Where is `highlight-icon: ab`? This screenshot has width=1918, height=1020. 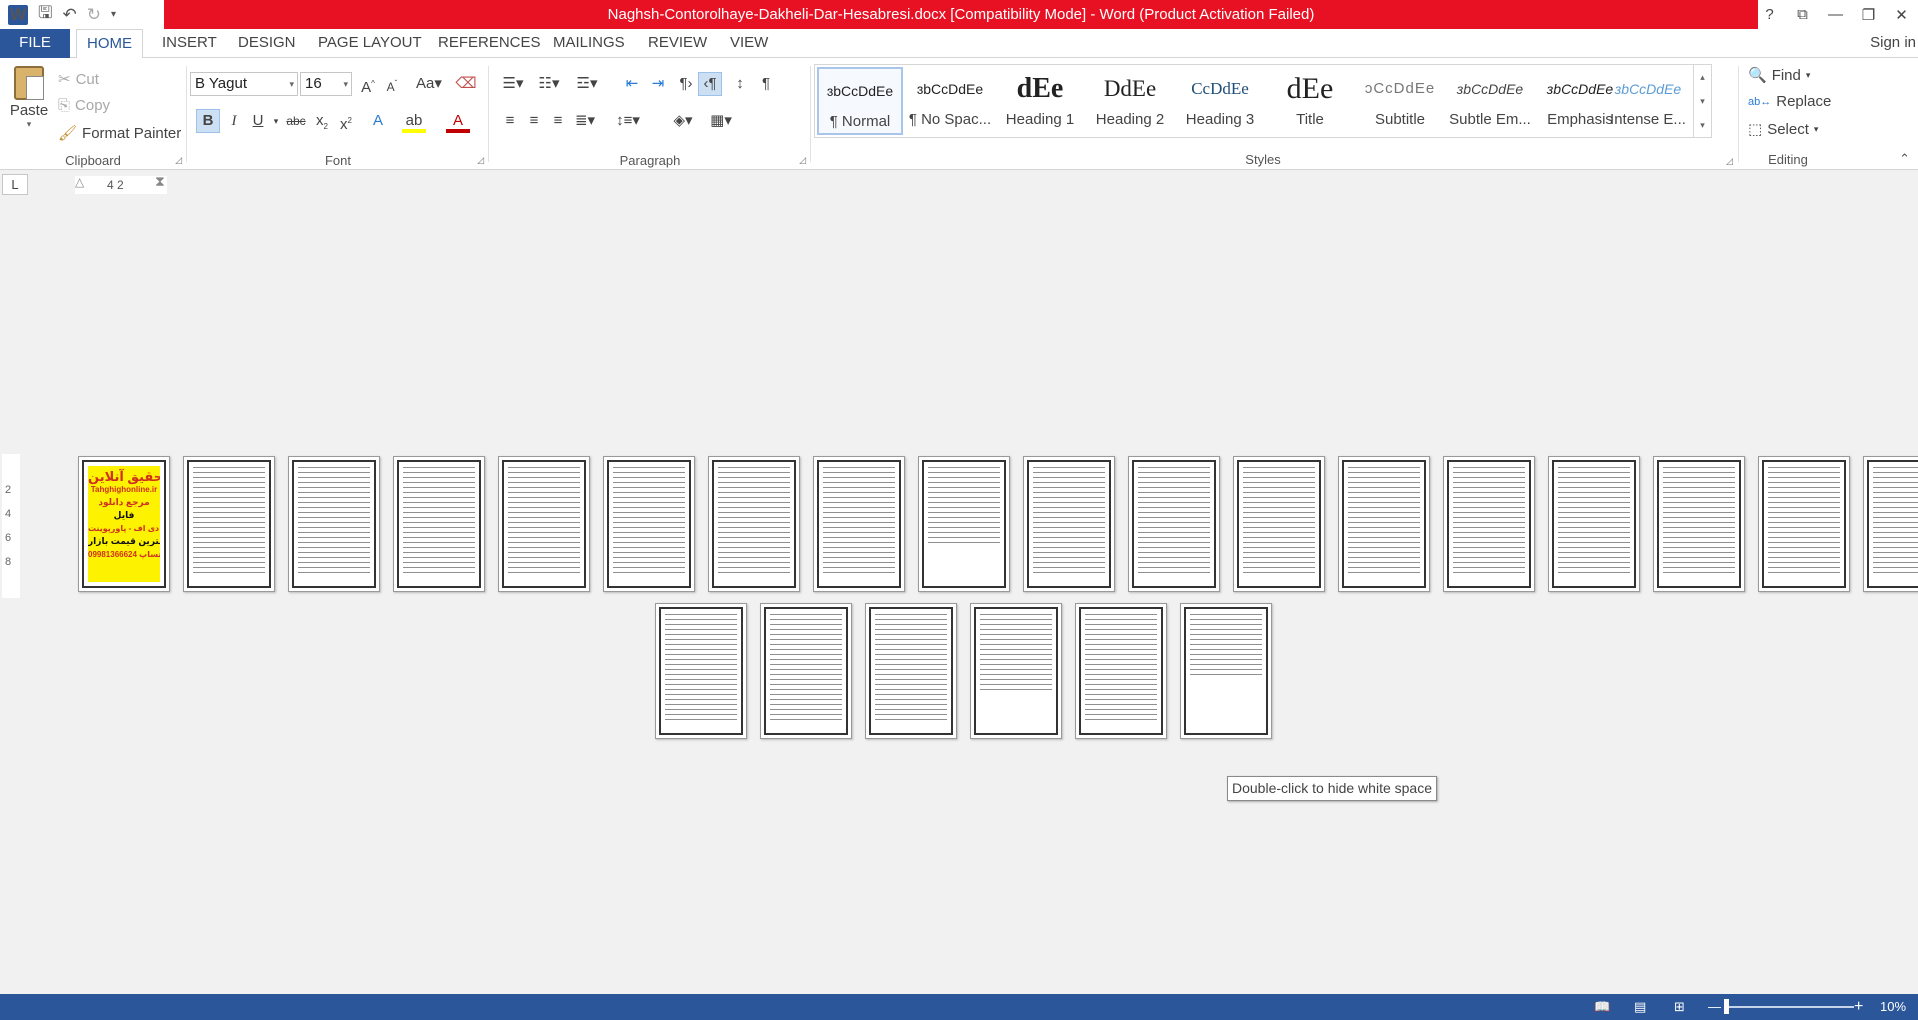
highlight-icon: ab is located at coordinates (414, 121).